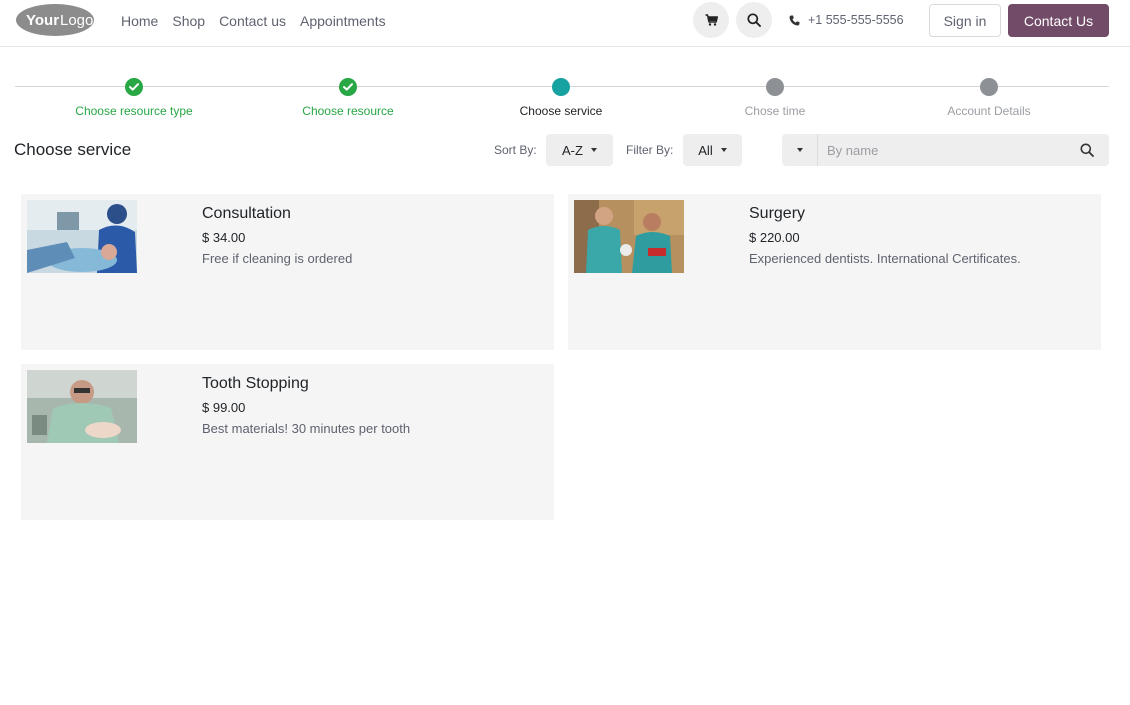  I want to click on current-step-dot, so click(561, 87).